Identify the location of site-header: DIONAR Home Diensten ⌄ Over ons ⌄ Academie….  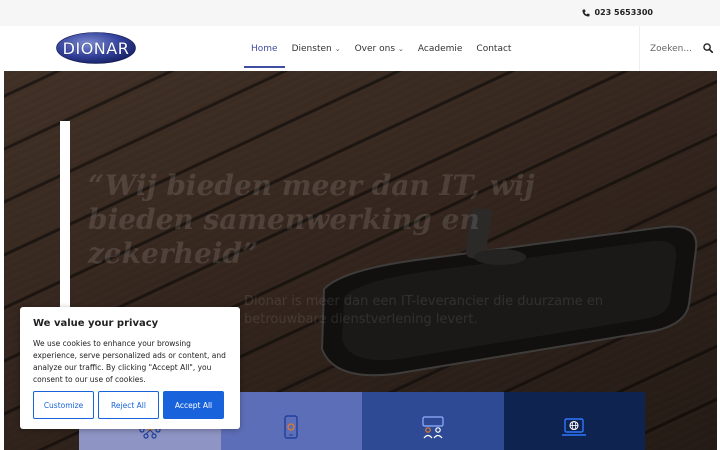
(360, 48).